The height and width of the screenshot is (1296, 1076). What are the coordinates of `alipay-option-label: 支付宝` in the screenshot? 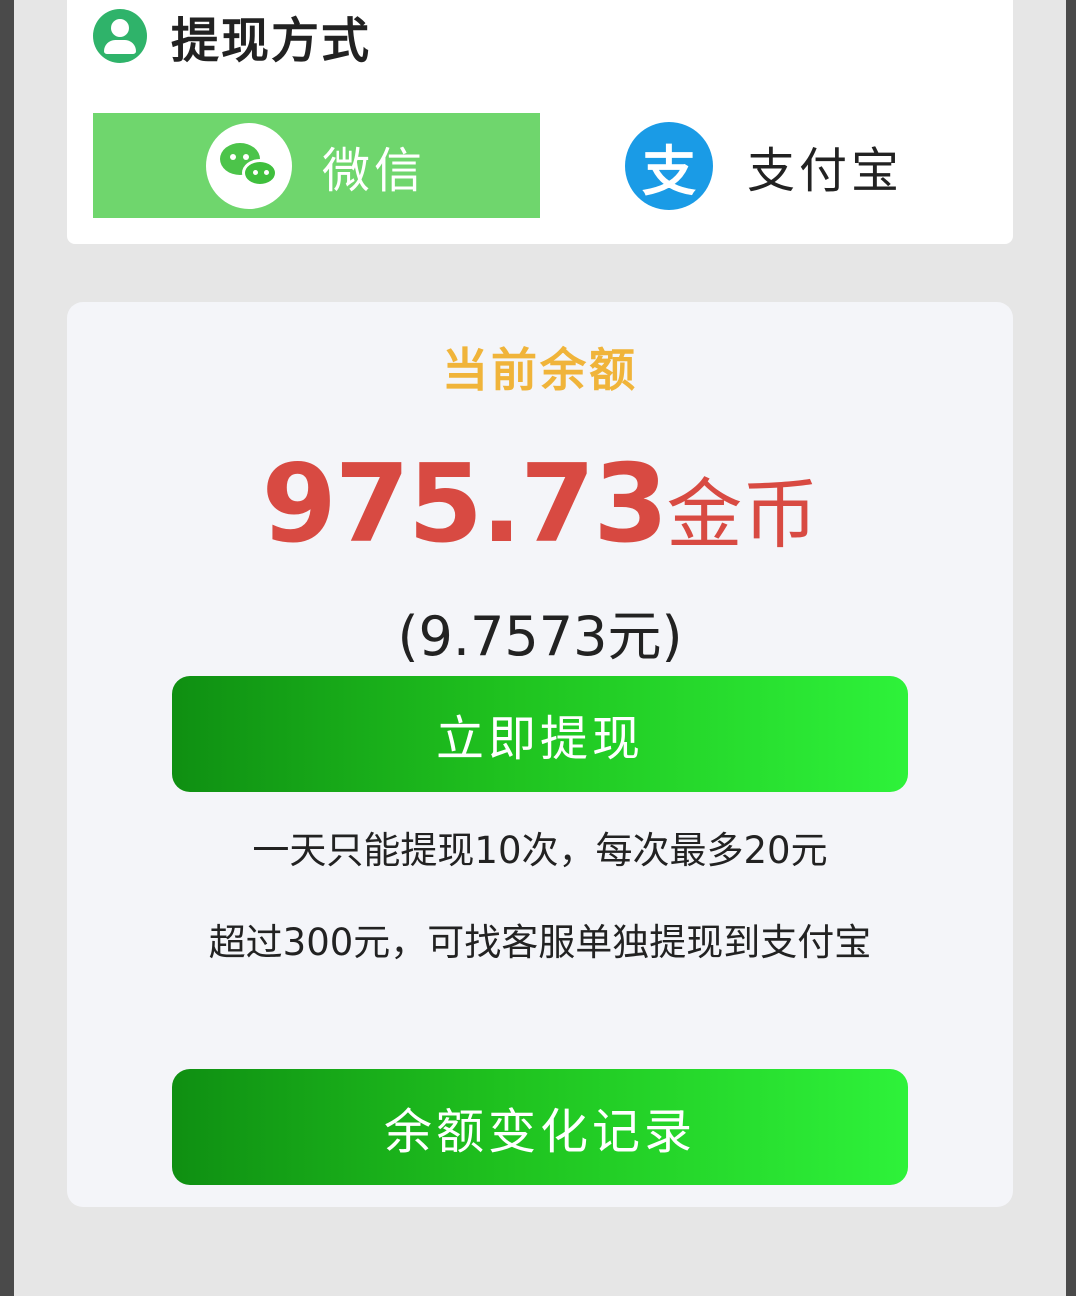 It's located at (825, 171).